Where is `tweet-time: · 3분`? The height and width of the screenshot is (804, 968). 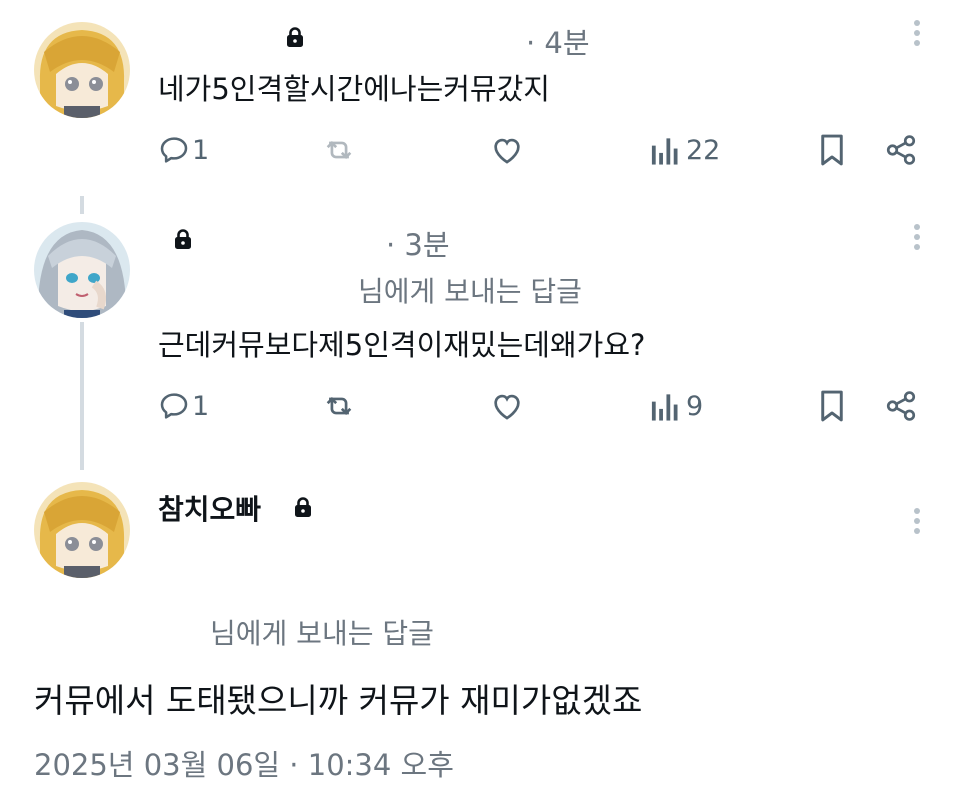 tweet-time: · 3분 is located at coordinates (418, 245).